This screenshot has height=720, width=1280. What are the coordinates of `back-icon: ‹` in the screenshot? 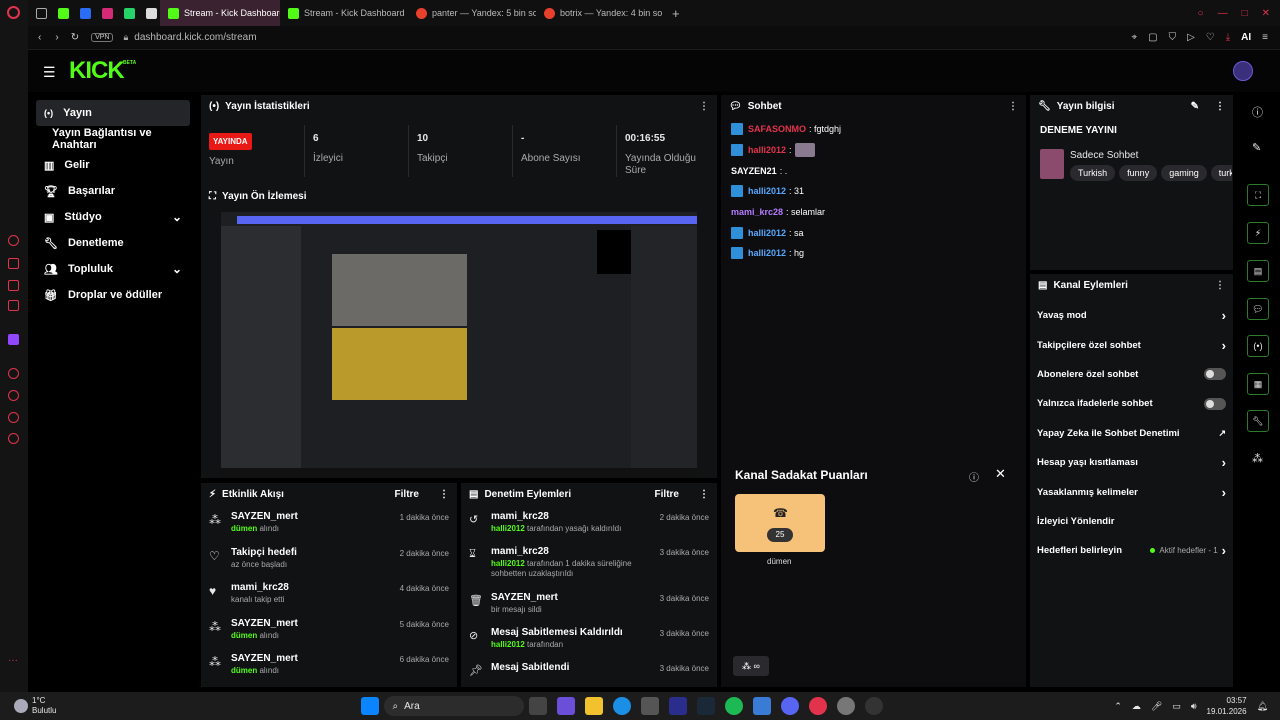 It's located at (39, 37).